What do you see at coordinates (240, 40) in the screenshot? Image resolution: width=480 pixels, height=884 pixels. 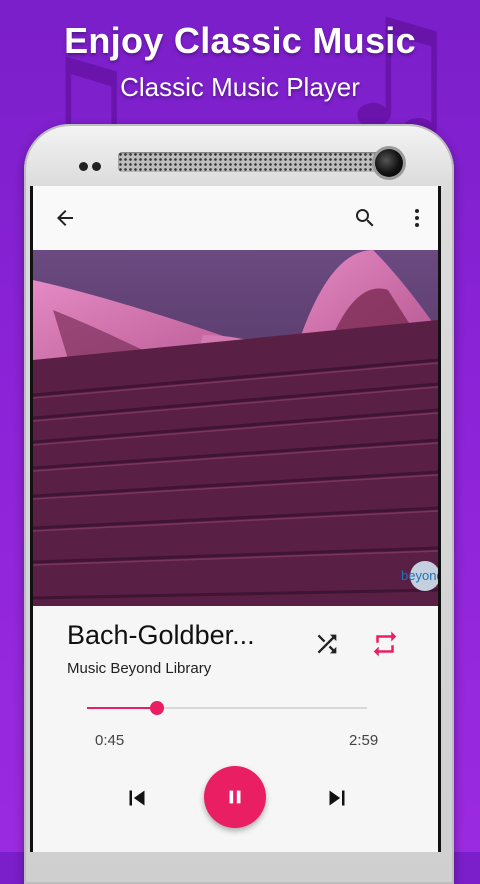 I see `promo-headline: Enjoy Classic Music` at bounding box center [240, 40].